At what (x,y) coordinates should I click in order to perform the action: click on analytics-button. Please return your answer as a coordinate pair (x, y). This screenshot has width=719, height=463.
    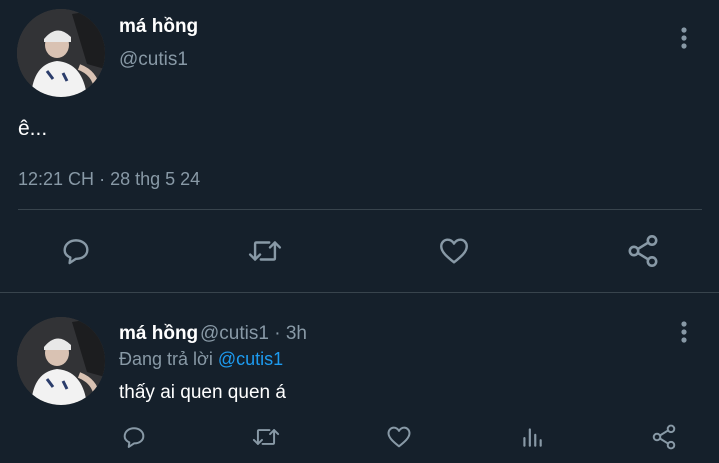
    Looking at the image, I should click on (532, 437).